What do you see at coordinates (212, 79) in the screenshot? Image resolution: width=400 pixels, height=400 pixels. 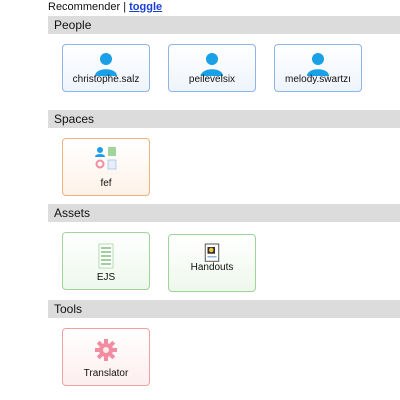 I see `person-name: peilevelsix` at bounding box center [212, 79].